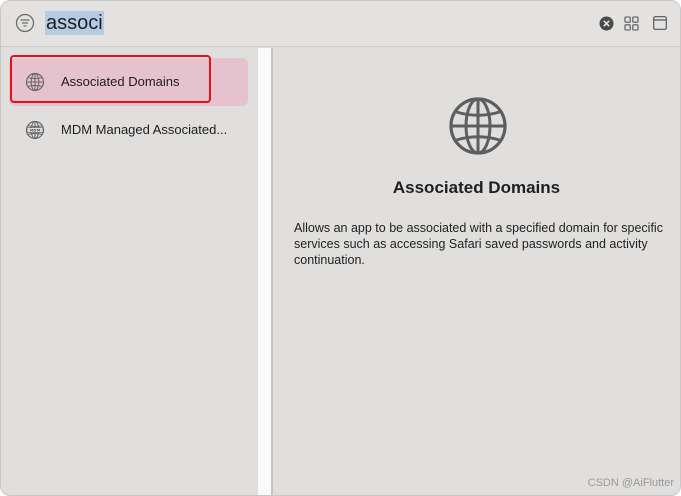 Image resolution: width=681 pixels, height=496 pixels. What do you see at coordinates (476, 187) in the screenshot?
I see `detail-title: Associated Domains` at bounding box center [476, 187].